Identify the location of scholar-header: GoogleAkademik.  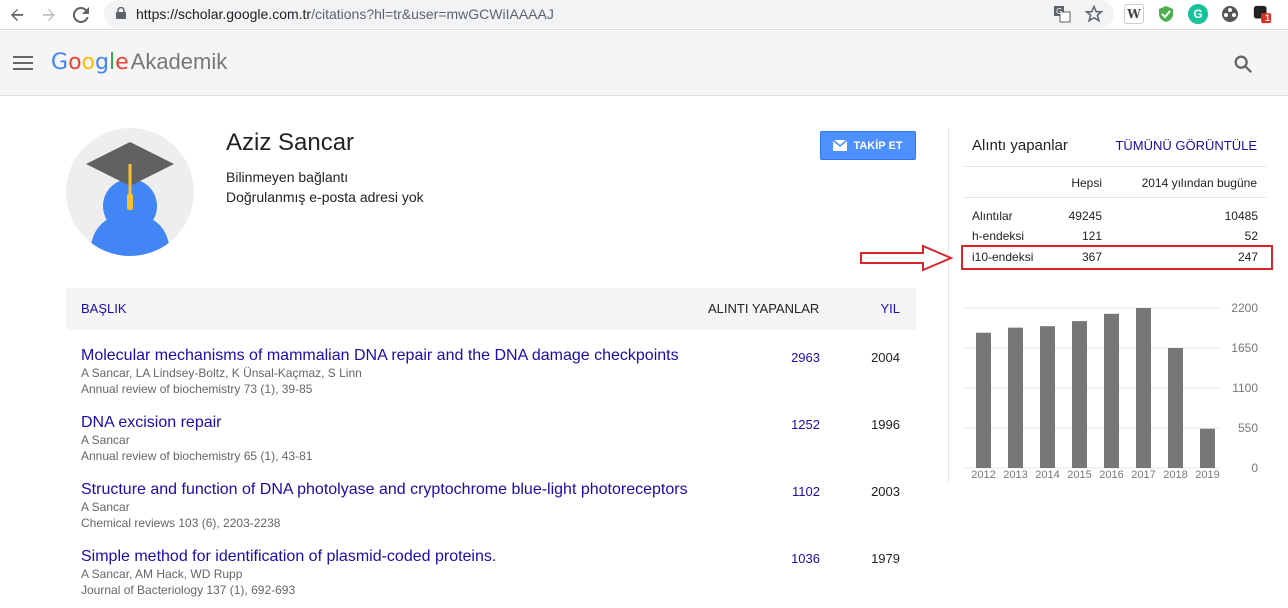
(644, 63).